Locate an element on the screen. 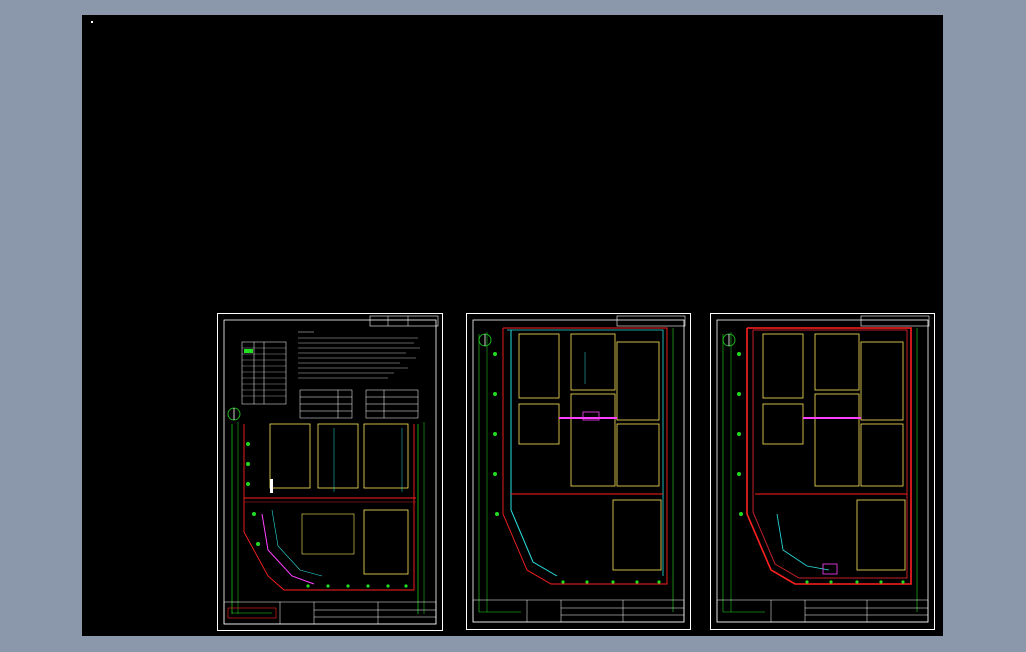 The height and width of the screenshot is (652, 1026). drawing-sheet-notes-and-site-plan is located at coordinates (330, 472).